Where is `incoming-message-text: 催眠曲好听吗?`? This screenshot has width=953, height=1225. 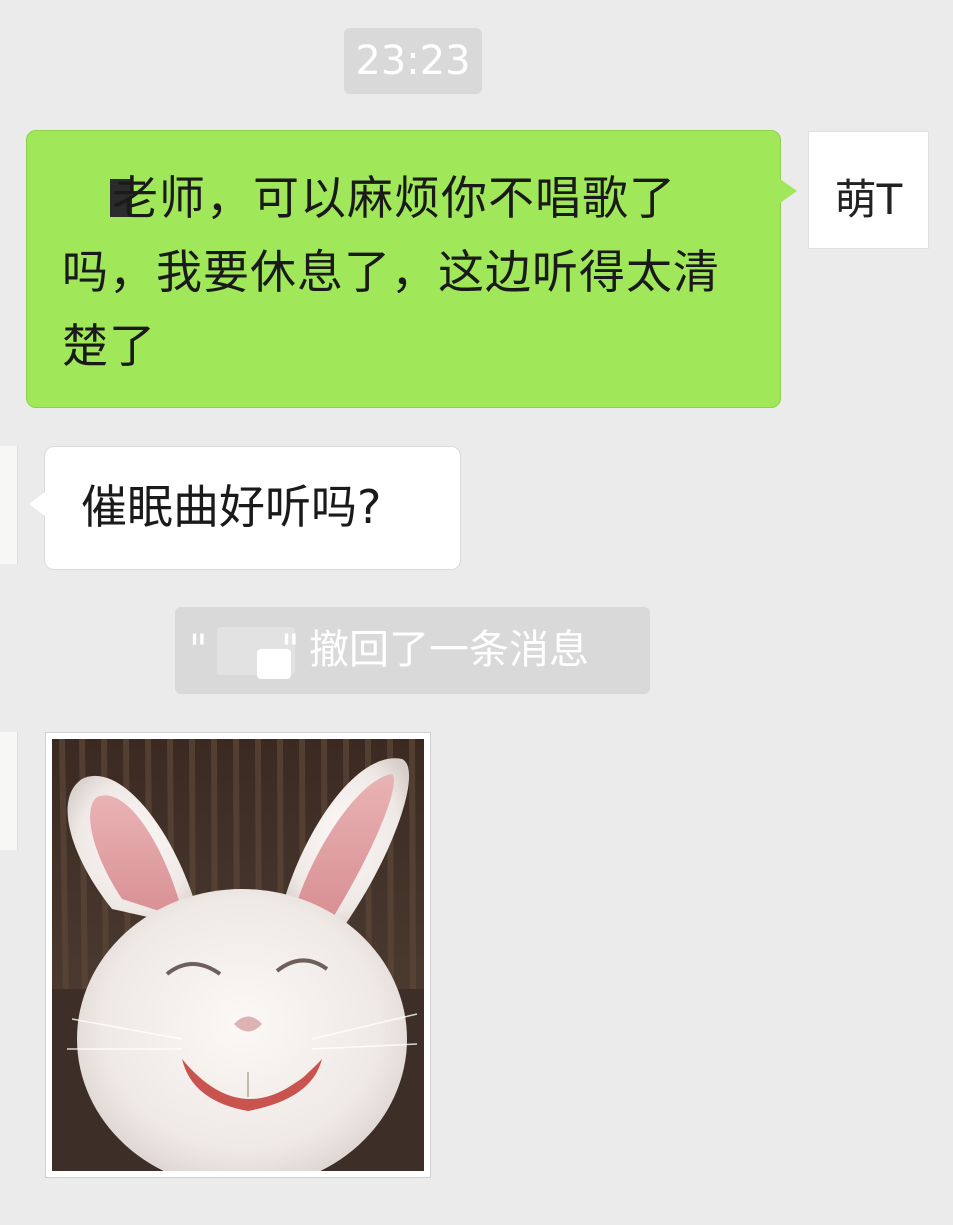
incoming-message-text: 催眠曲好听吗? is located at coordinates (231, 507).